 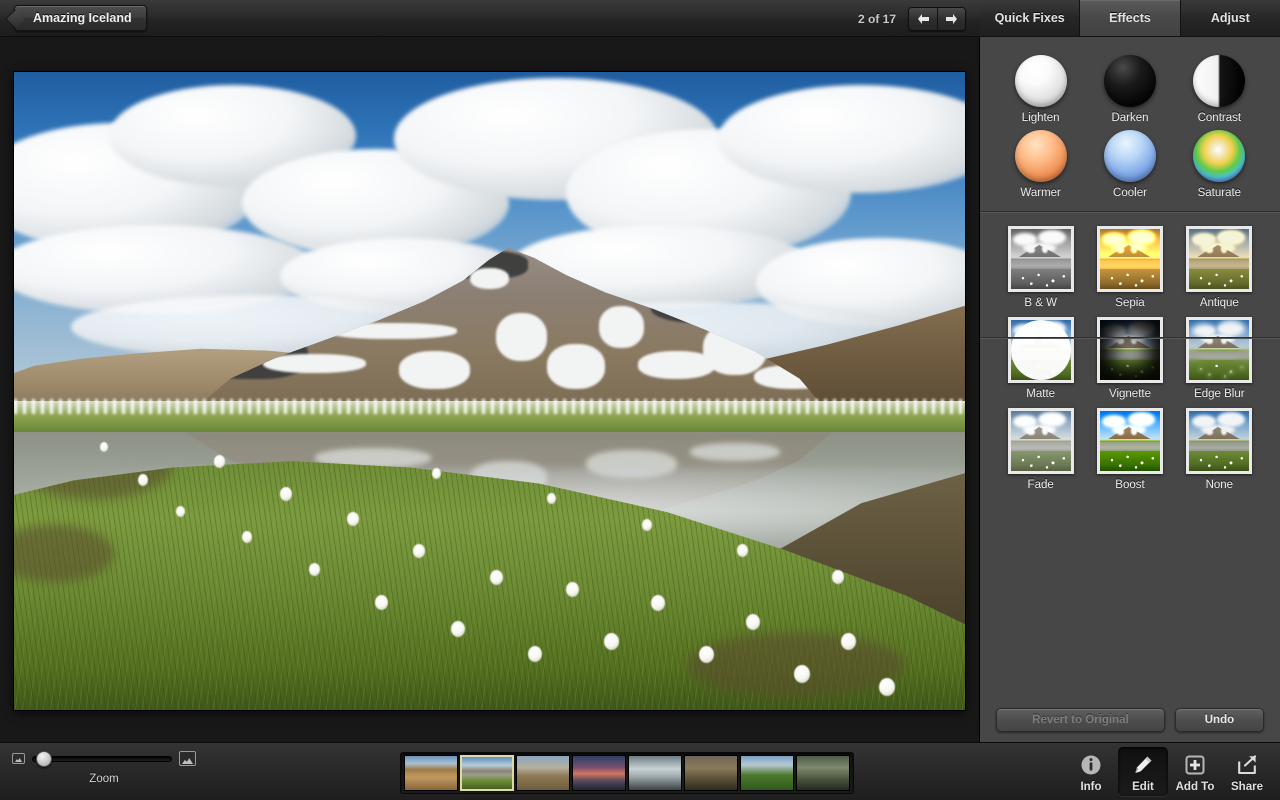 I want to click on tab-effects: Effects, so click(x=1130, y=18).